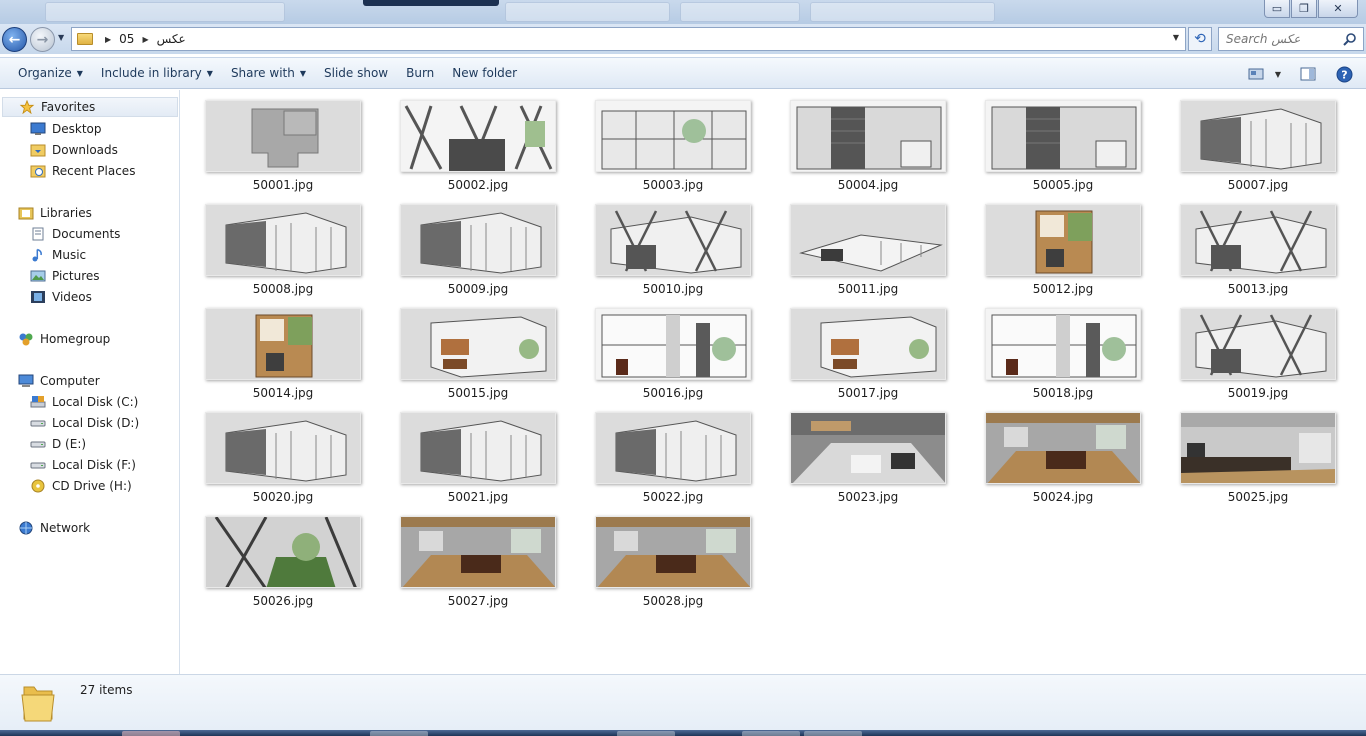 This screenshot has width=1366, height=736. I want to click on file-name: 50008.jpg, so click(283, 289).